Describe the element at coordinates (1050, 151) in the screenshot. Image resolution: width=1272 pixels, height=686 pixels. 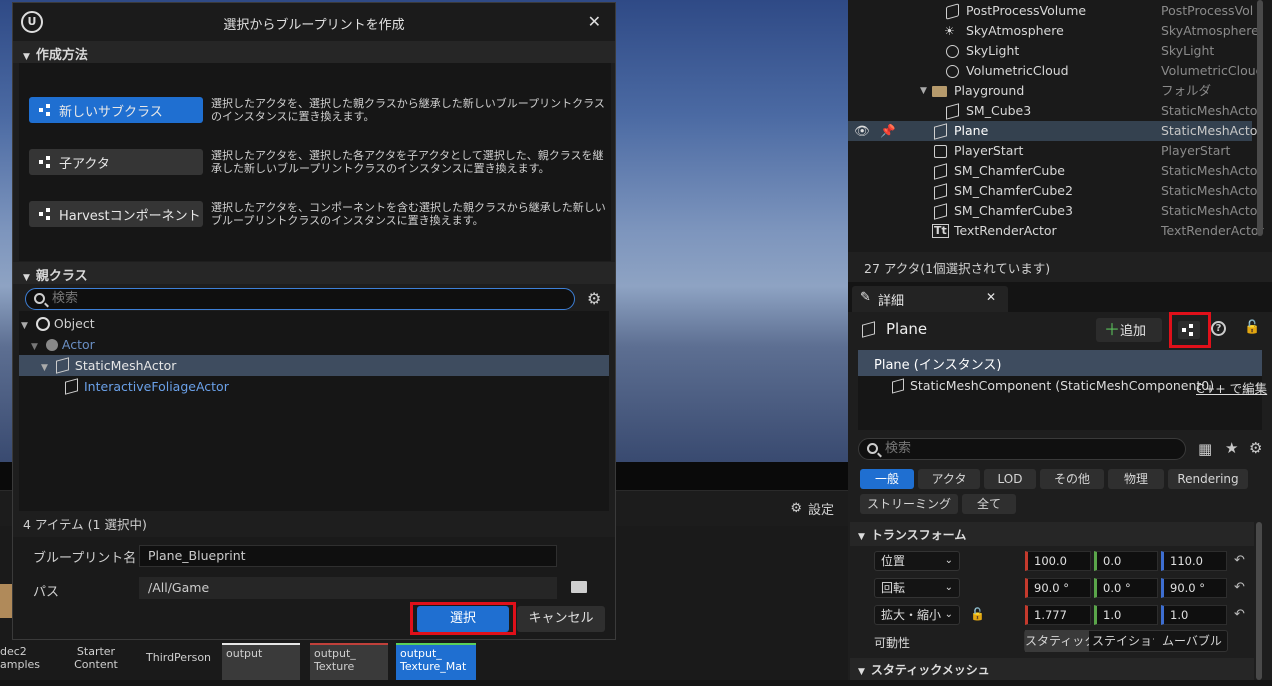
I see `outliner-row: PlayerStart PlayerStart` at that location.